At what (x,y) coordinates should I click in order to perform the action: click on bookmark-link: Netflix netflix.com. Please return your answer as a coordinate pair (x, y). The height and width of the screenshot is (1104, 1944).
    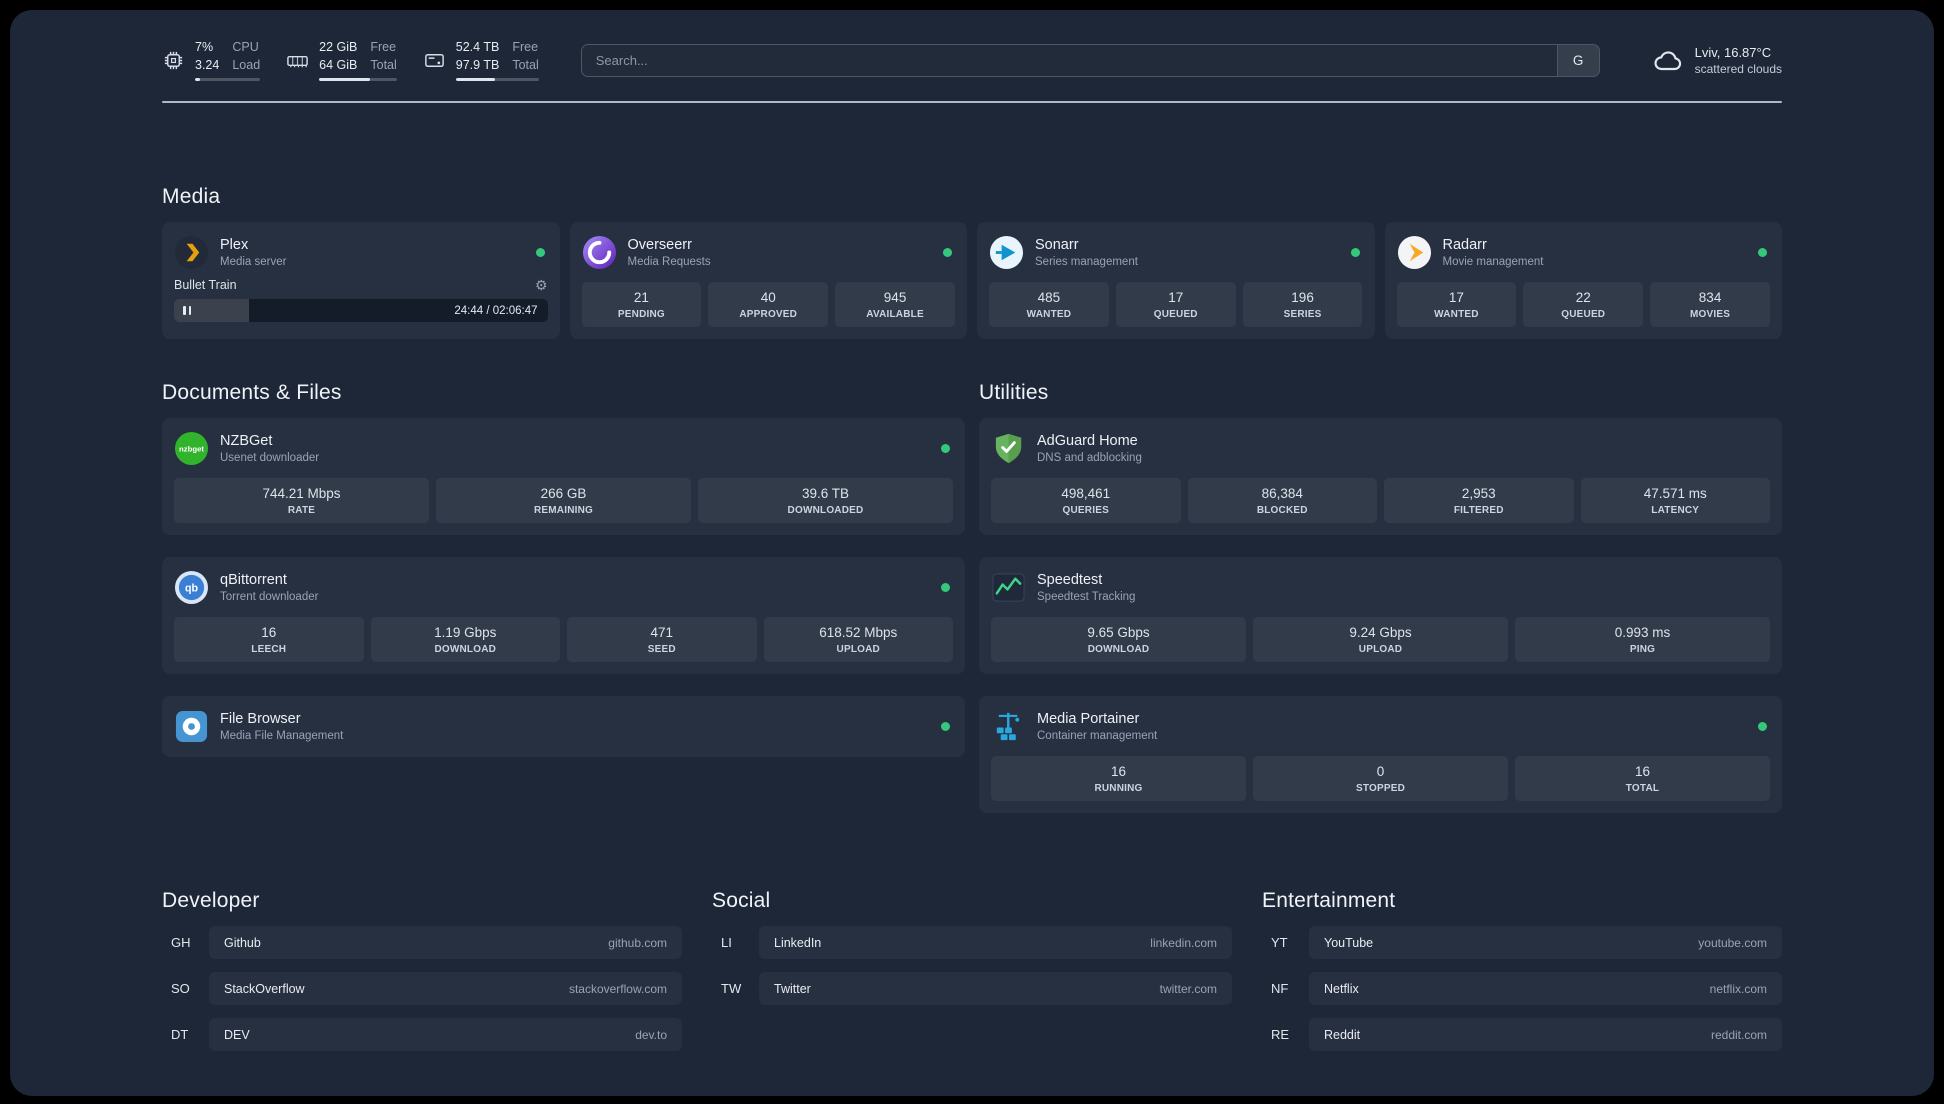
    Looking at the image, I should click on (1545, 989).